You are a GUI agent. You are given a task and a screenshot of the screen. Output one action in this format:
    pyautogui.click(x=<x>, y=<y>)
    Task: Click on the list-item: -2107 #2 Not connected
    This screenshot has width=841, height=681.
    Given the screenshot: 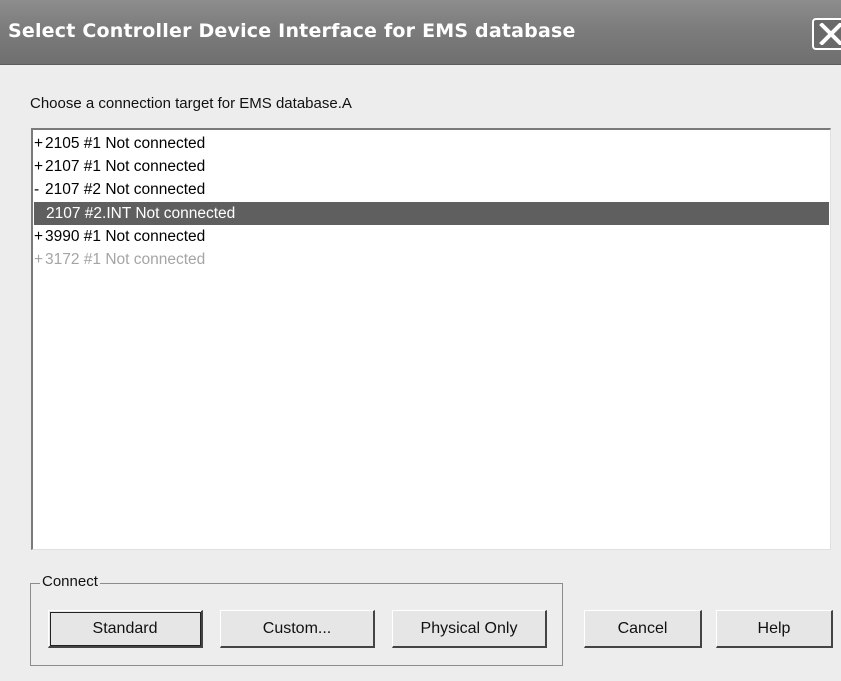 What is the action you would take?
    pyautogui.click(x=431, y=189)
    